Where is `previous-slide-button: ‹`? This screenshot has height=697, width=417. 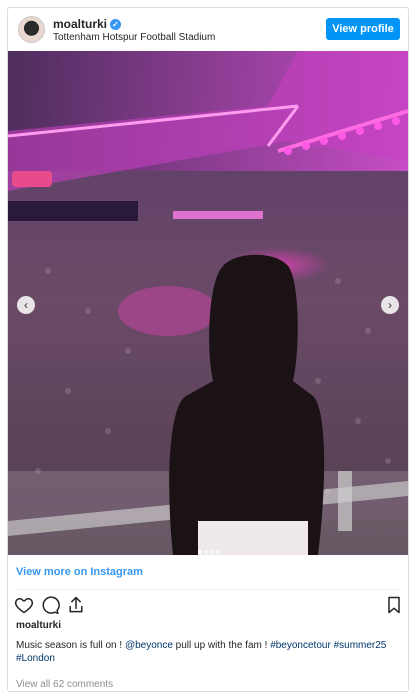
previous-slide-button: ‹ is located at coordinates (26, 305).